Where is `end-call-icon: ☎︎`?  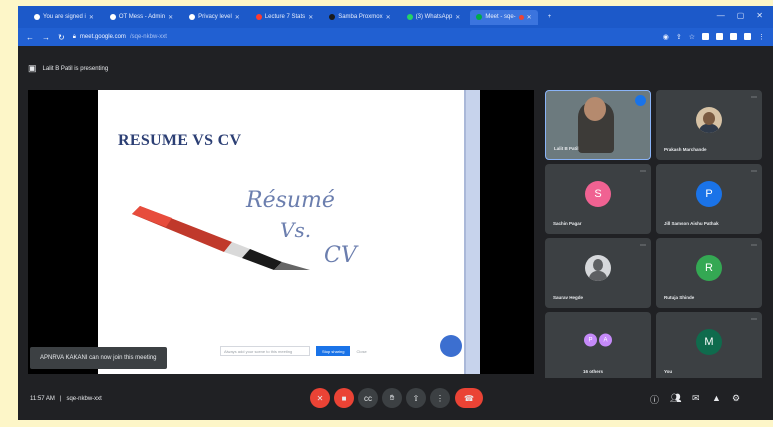 end-call-icon: ☎︎ is located at coordinates (469, 398).